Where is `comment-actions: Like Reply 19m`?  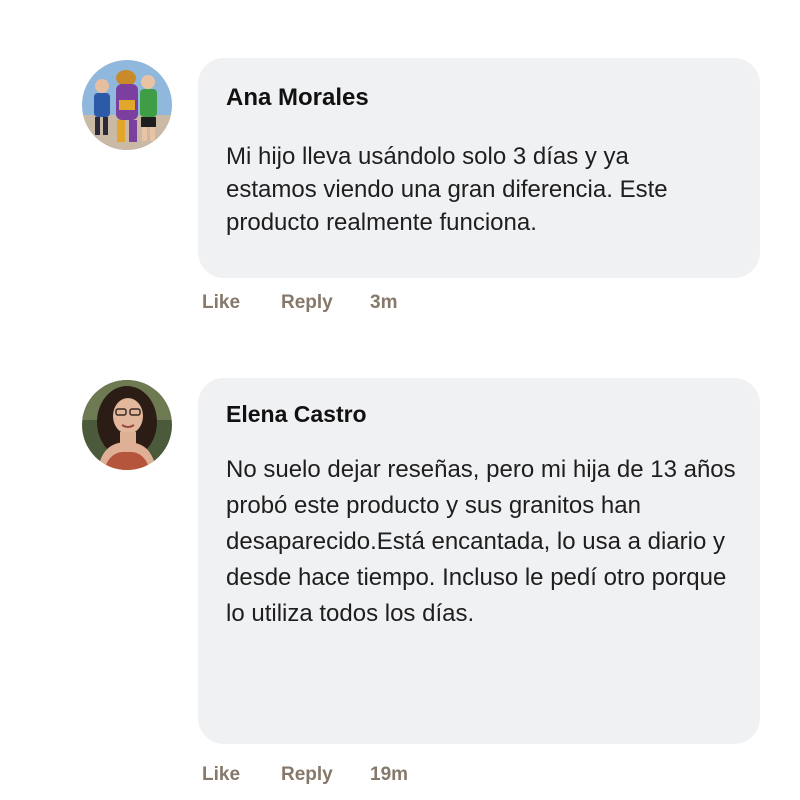 comment-actions: Like Reply 19m is located at coordinates (305, 775).